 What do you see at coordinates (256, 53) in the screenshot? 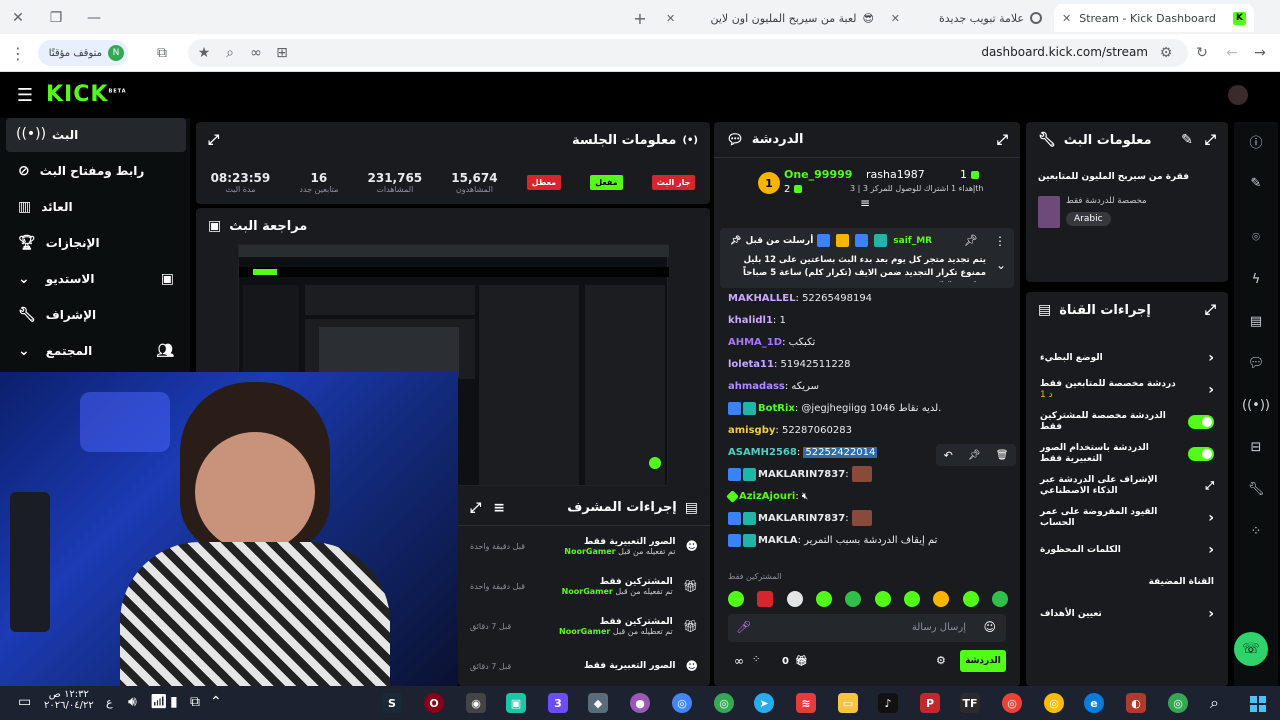
I see `reading-mode-icon: ∞` at bounding box center [256, 53].